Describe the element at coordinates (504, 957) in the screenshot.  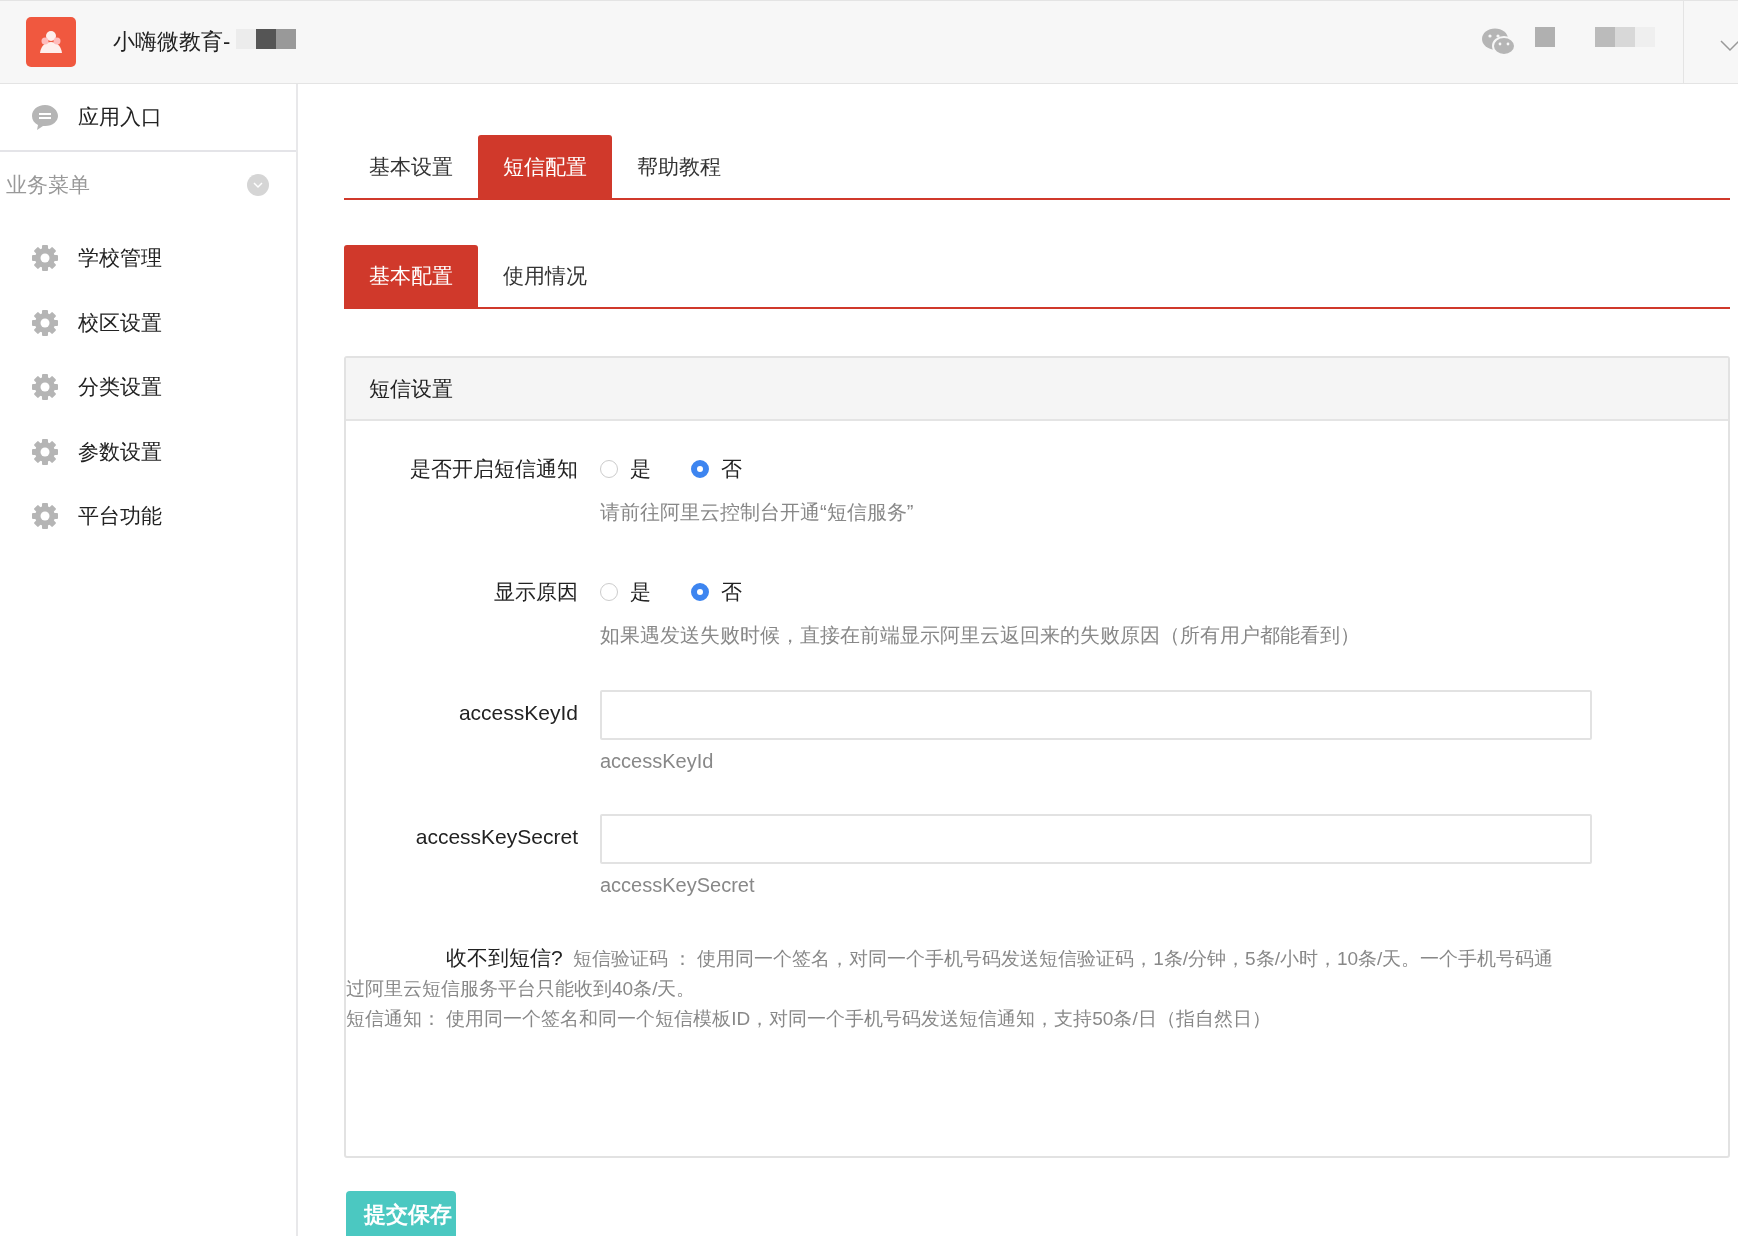
I see `notice-title: 收不到短信?` at that location.